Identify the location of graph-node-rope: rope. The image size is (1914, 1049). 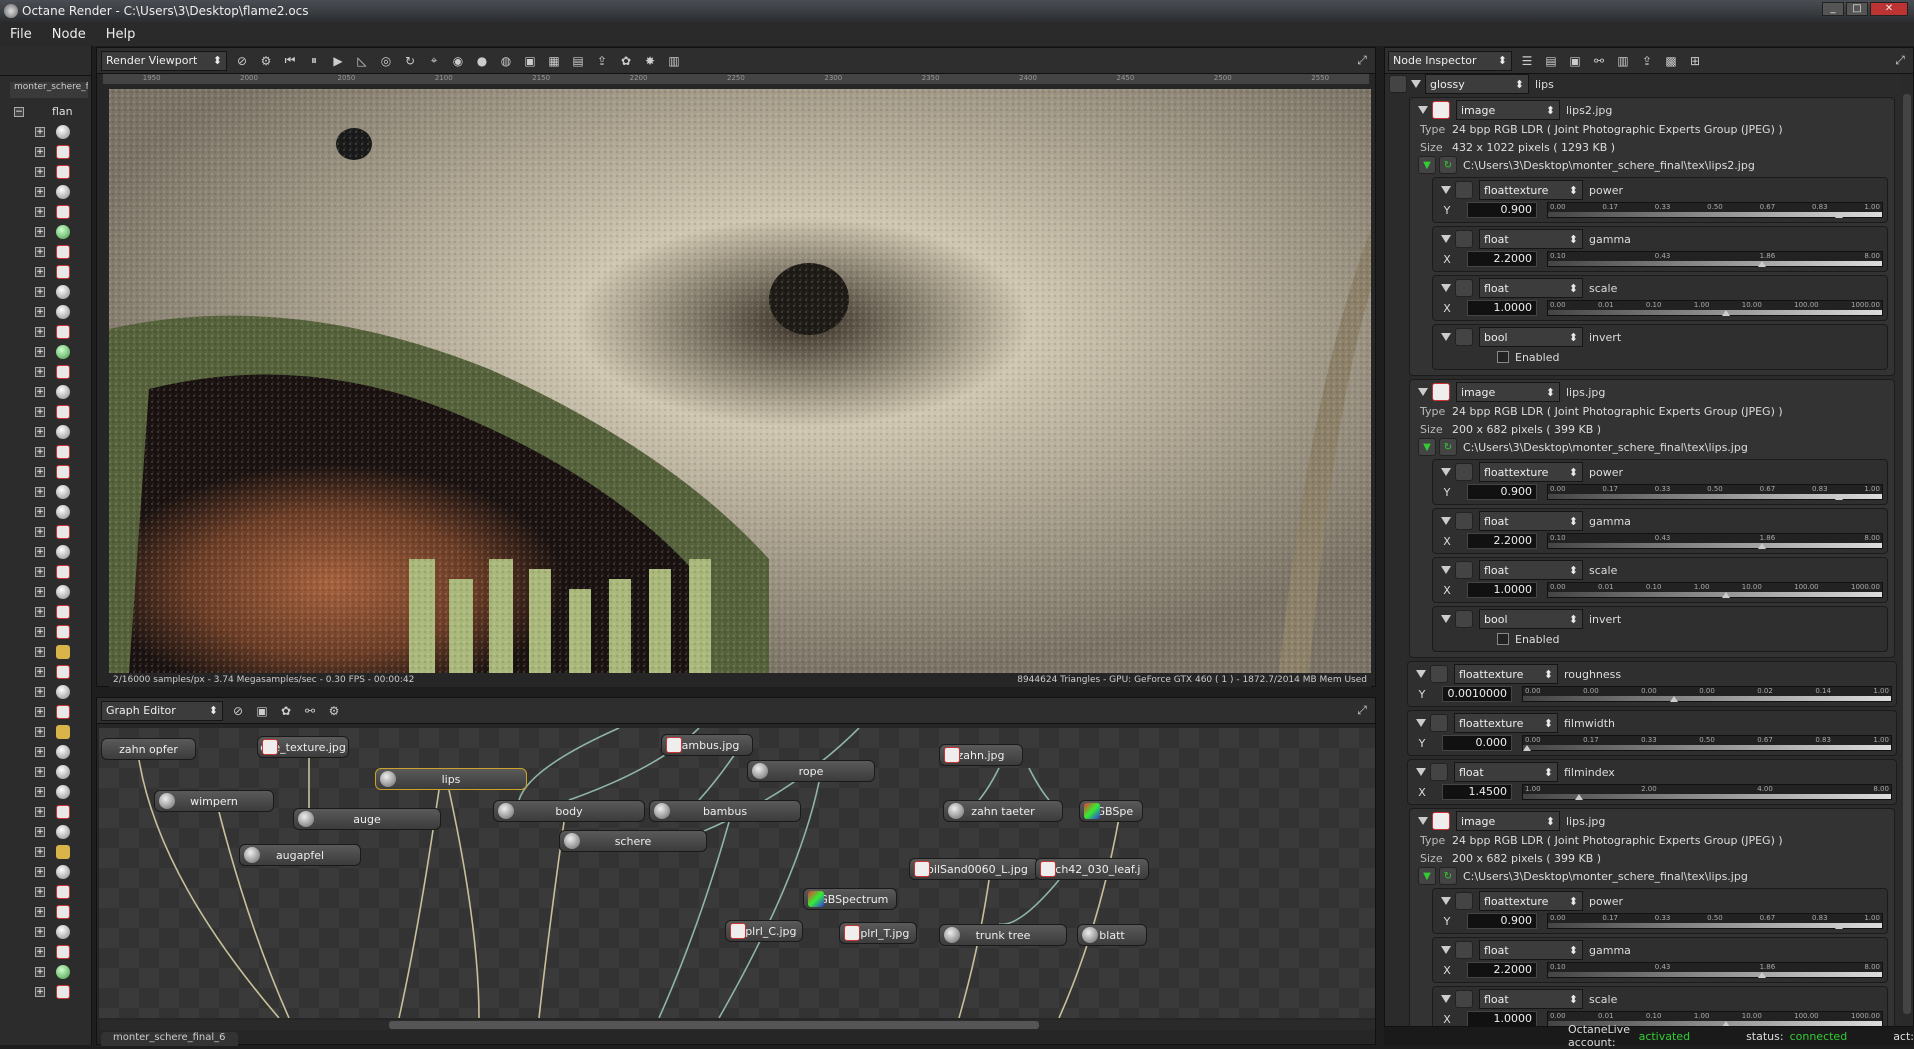
(811, 771).